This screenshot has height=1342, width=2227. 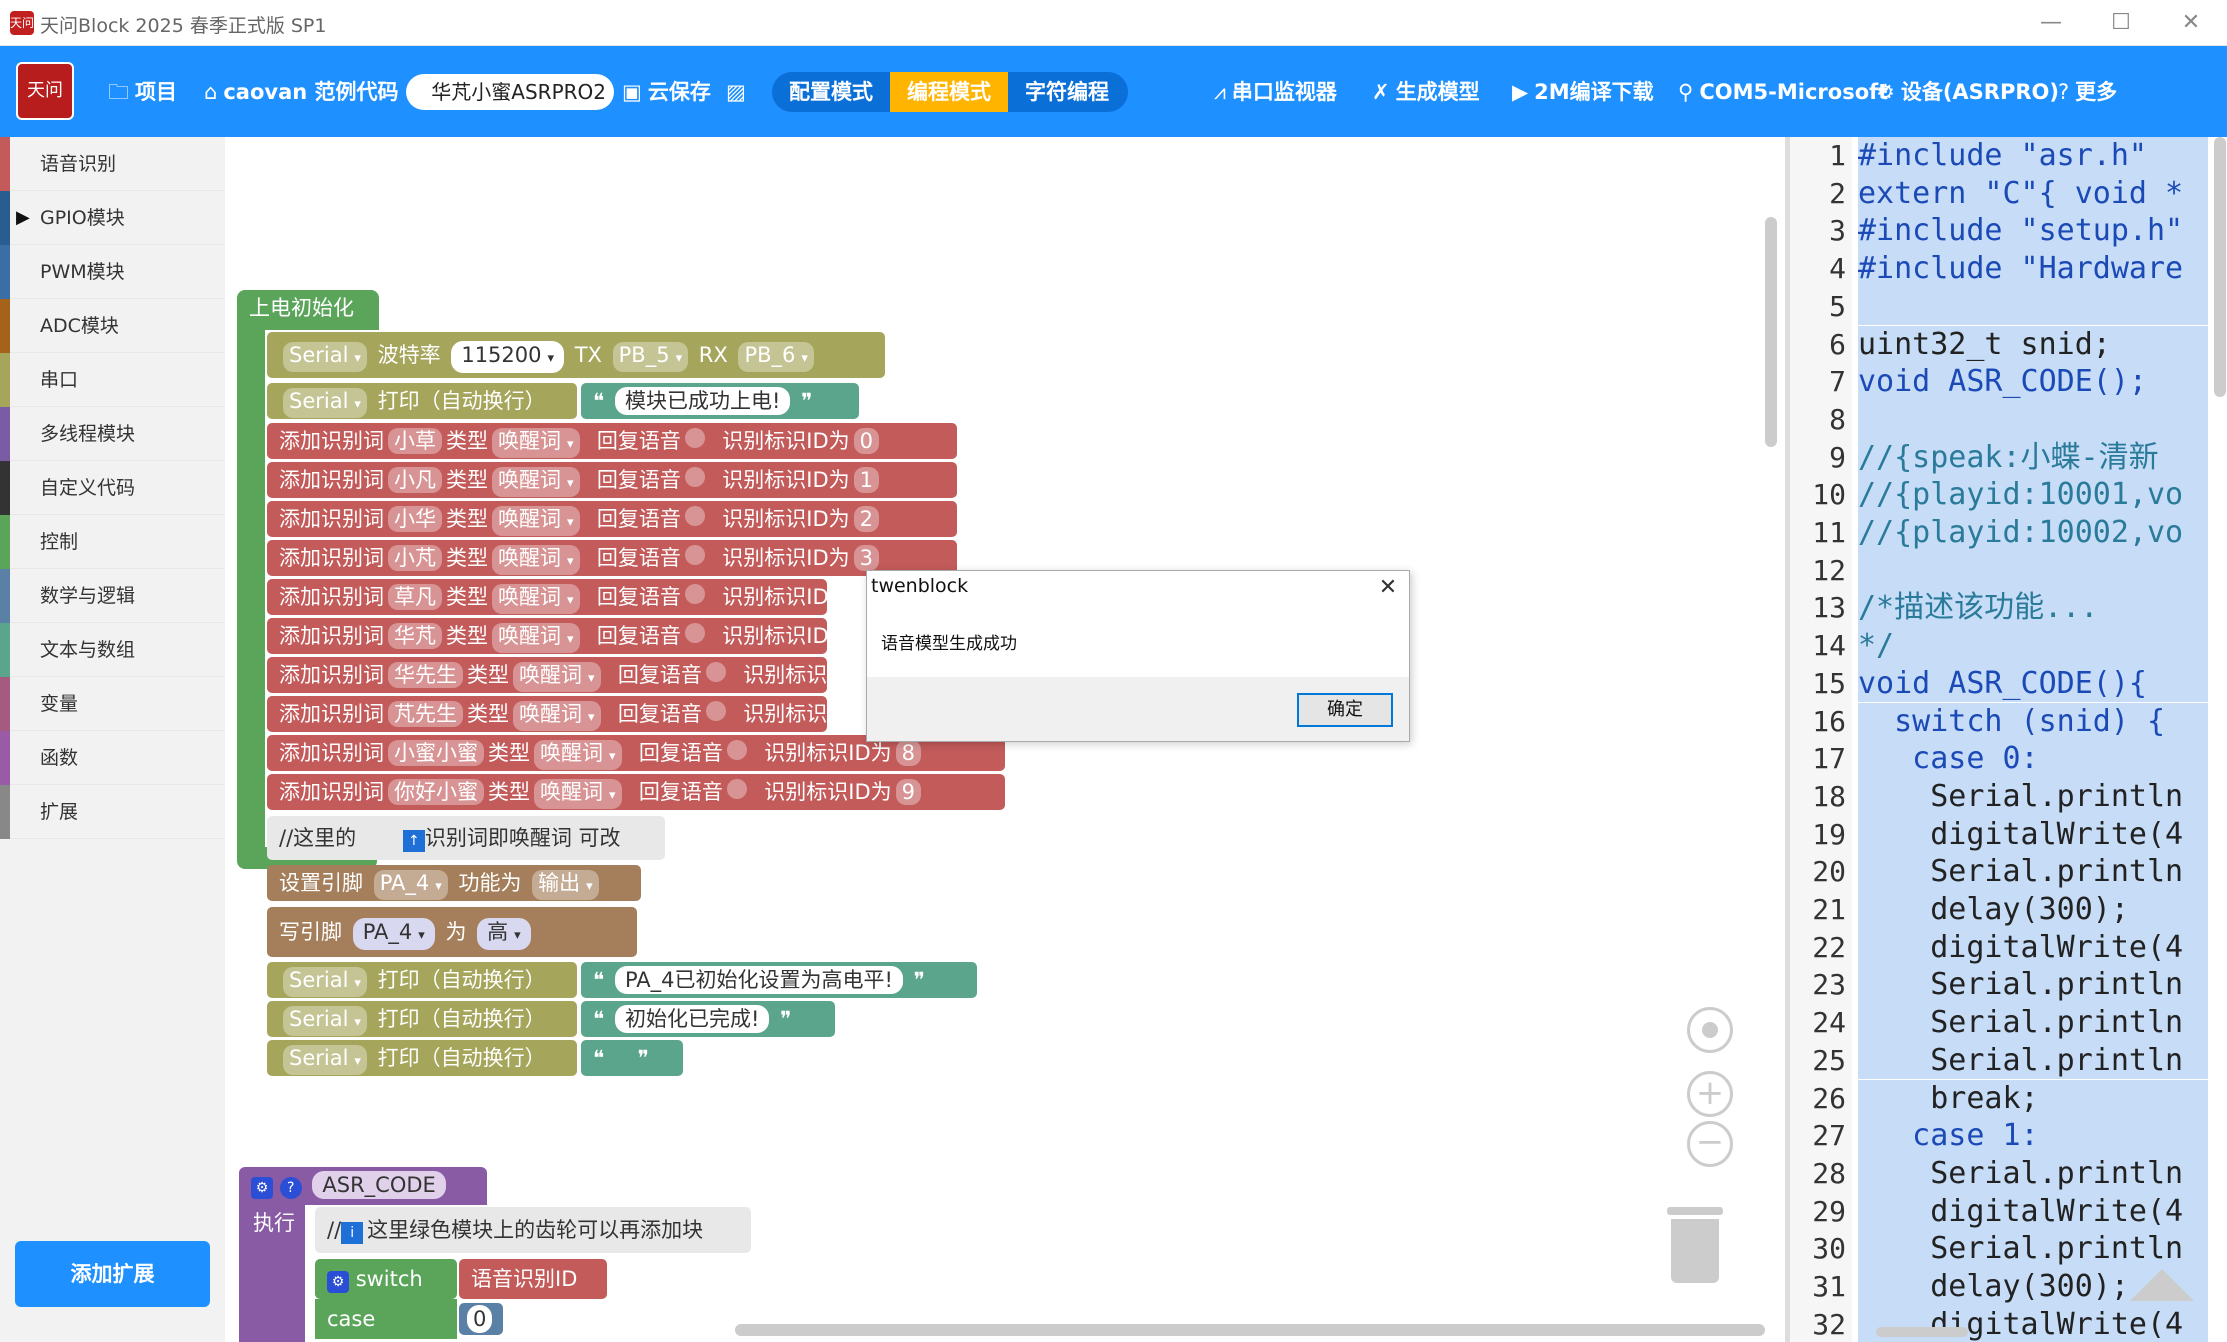 What do you see at coordinates (338, 1282) in the screenshot?
I see `gear-icon: ⚙` at bounding box center [338, 1282].